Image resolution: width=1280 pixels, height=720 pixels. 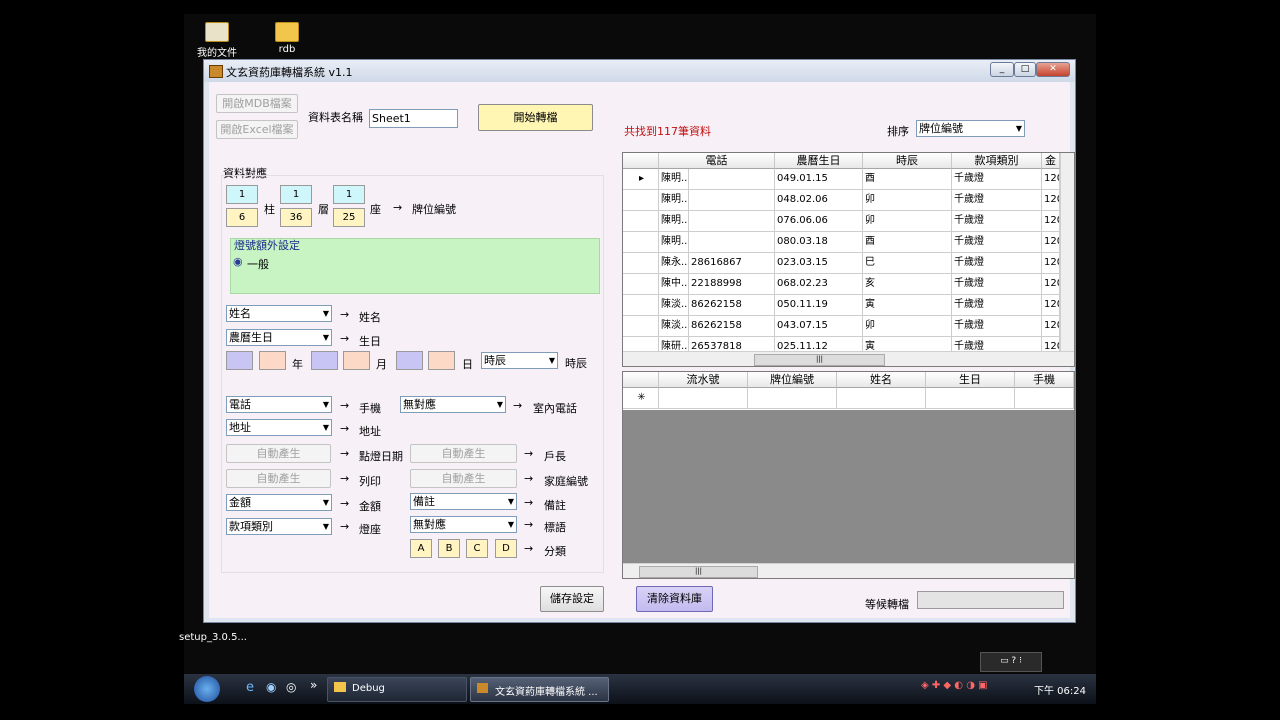 What do you see at coordinates (732, 263) in the screenshot?
I see `table-cell: 28616867` at bounding box center [732, 263].